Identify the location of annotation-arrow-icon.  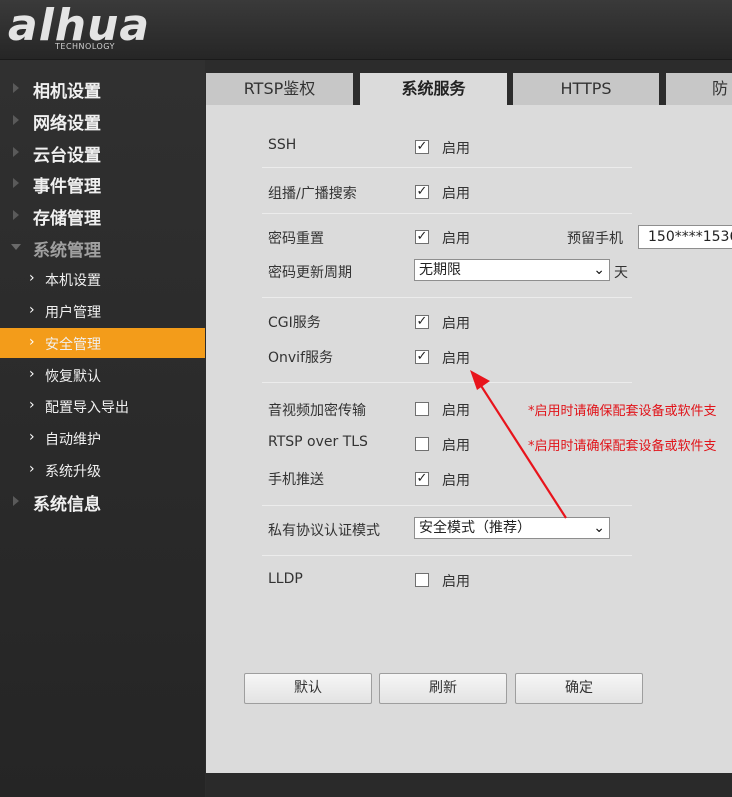
(518, 444).